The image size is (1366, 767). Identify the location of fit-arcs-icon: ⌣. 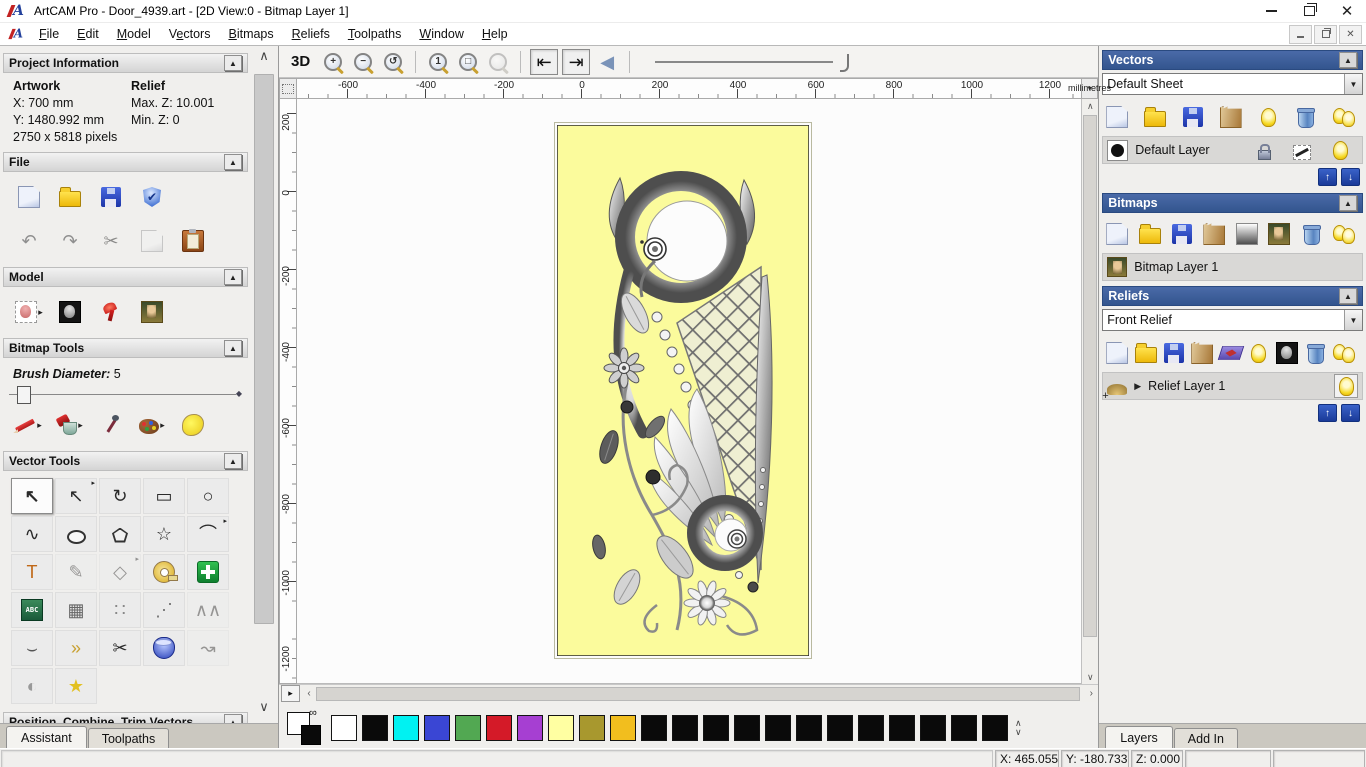
(32, 648).